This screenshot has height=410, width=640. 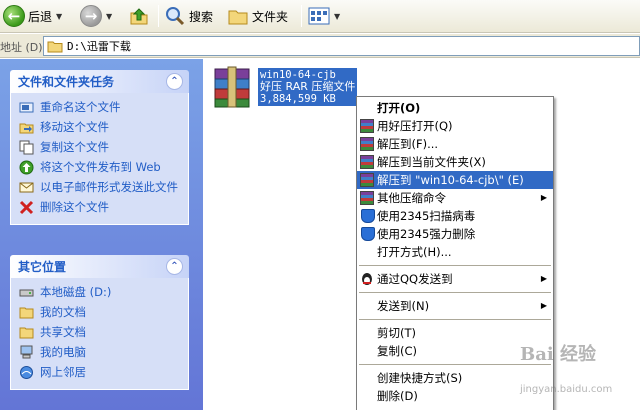 What do you see at coordinates (455, 126) in the screenshot?
I see `menu-open-haozip: 用好压打开(Q)` at bounding box center [455, 126].